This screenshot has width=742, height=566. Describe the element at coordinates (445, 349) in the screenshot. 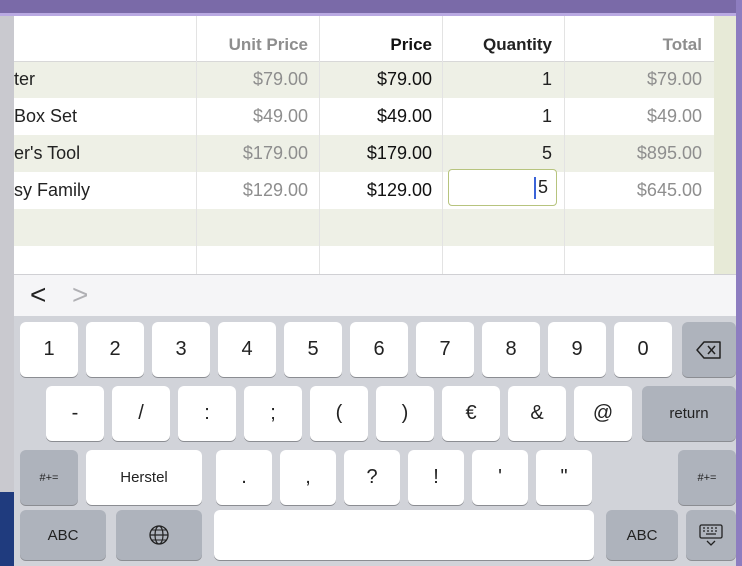

I see `key-7: 7` at that location.